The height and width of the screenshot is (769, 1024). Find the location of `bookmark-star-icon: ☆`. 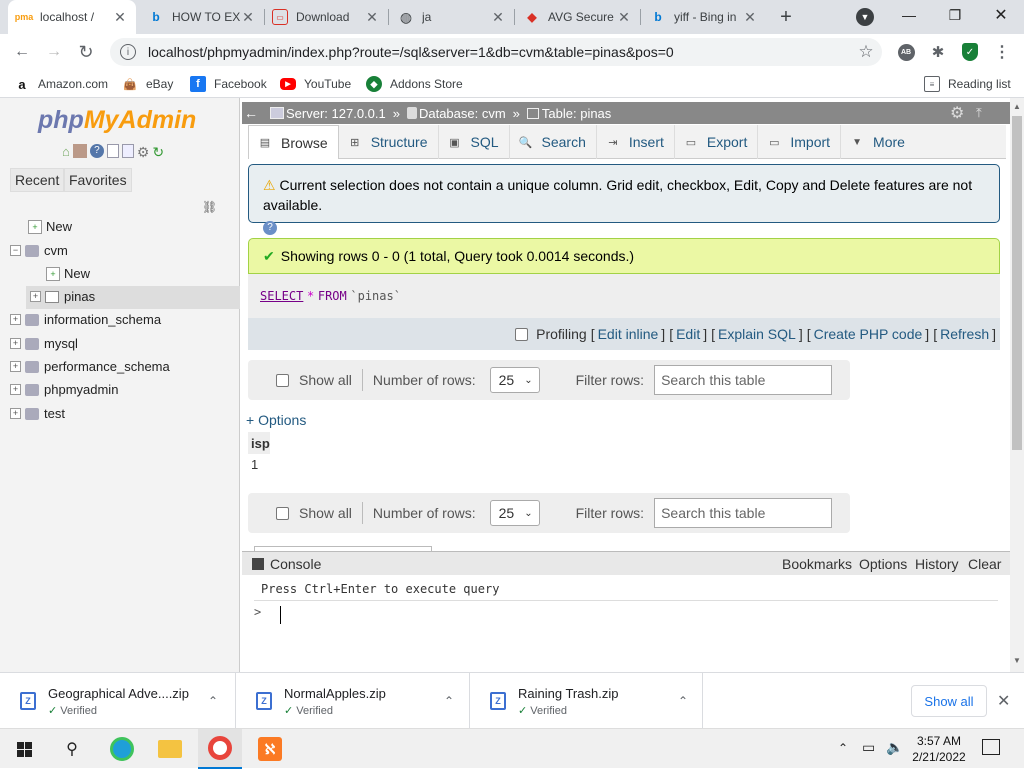

bookmark-star-icon: ☆ is located at coordinates (866, 52).